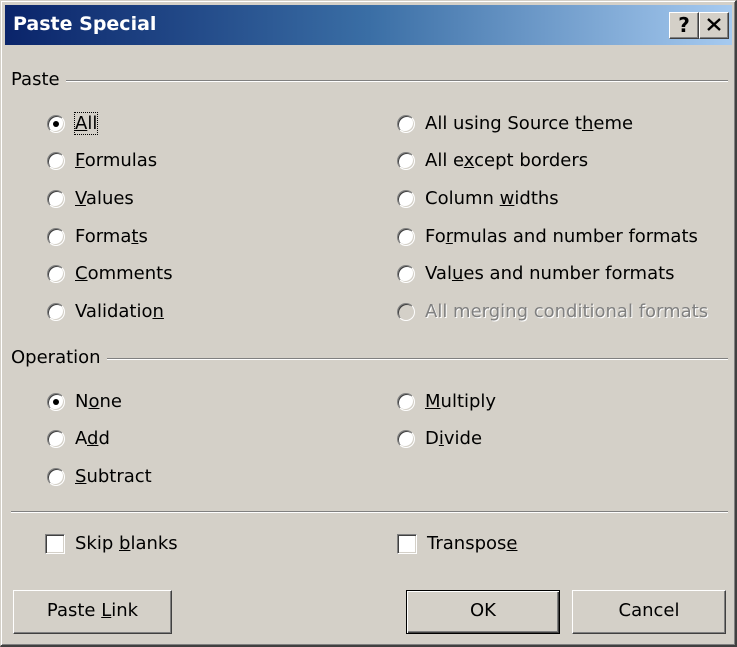 This screenshot has height=647, width=737. Describe the element at coordinates (368, 25) in the screenshot. I see `title-bar: Paste Special ?` at that location.